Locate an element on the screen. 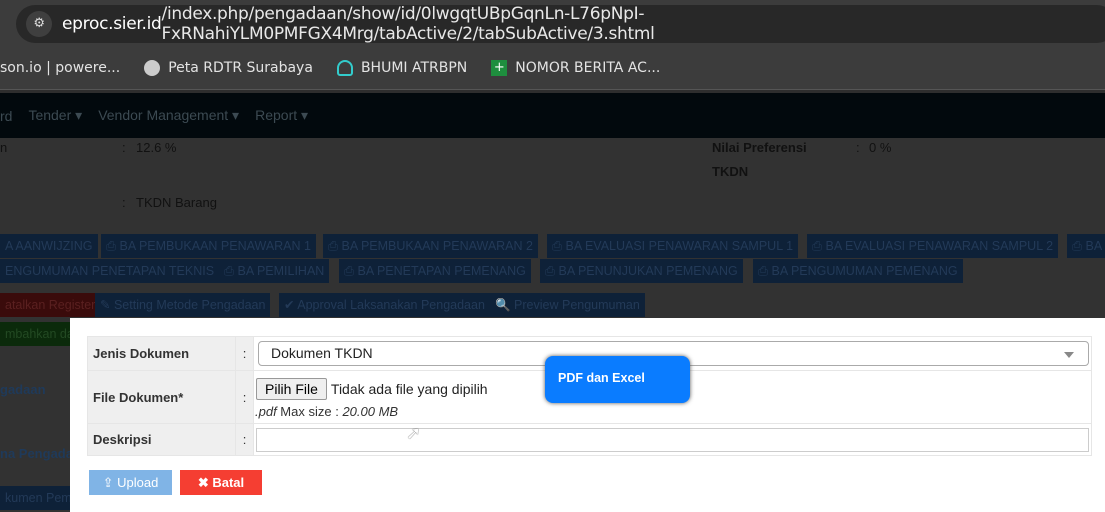  globe-icon is located at coordinates (152, 67).